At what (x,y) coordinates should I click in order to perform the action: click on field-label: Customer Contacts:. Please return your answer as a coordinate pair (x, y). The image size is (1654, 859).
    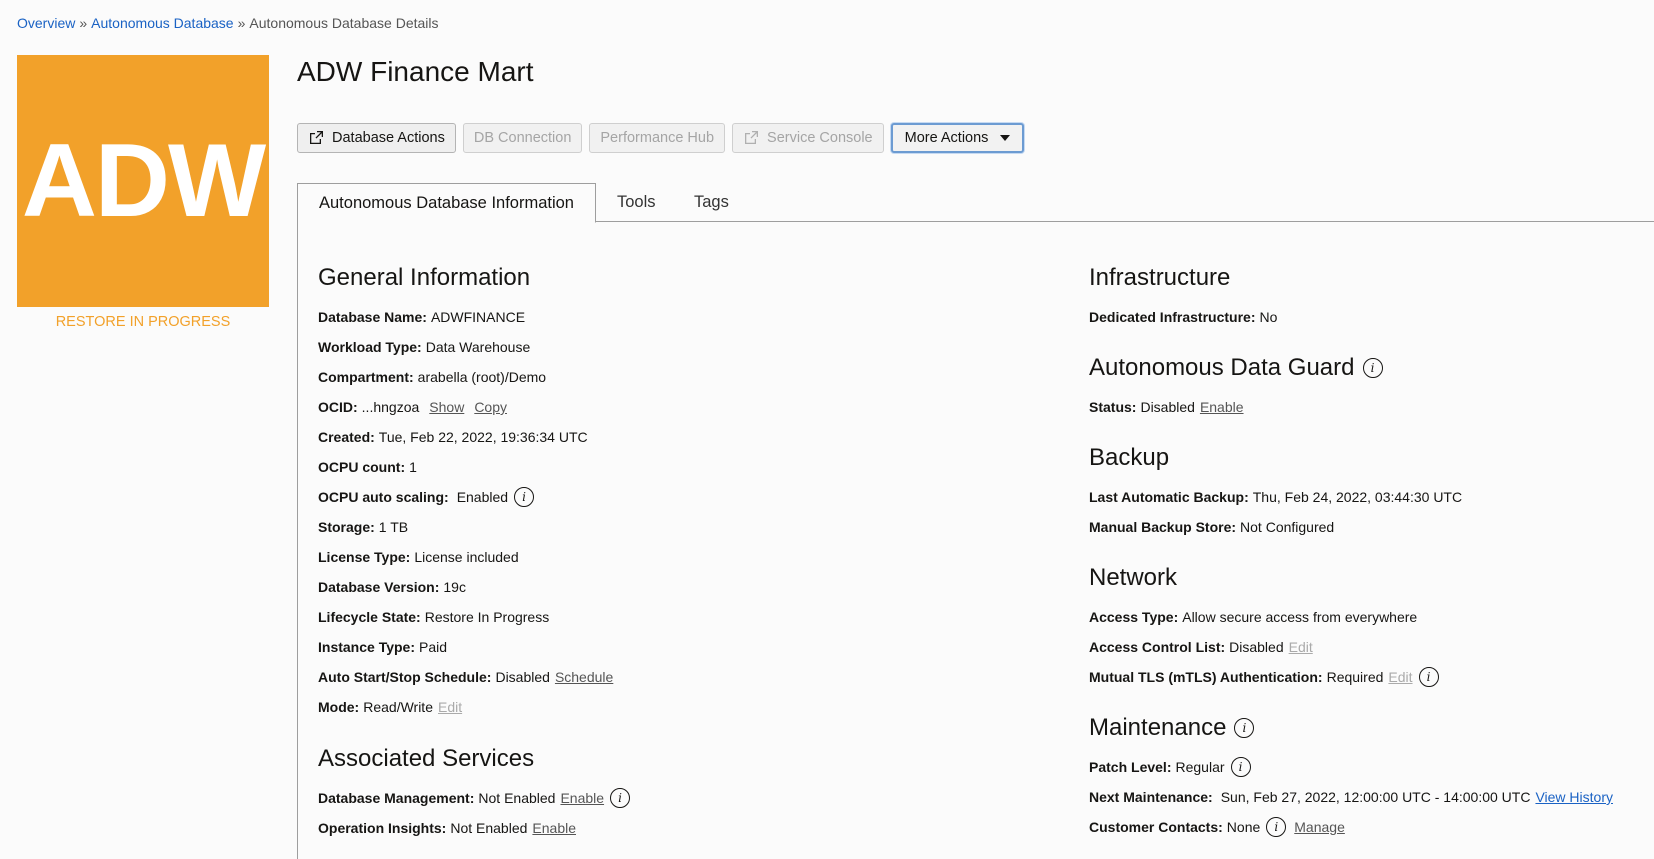
    Looking at the image, I should click on (1156, 827).